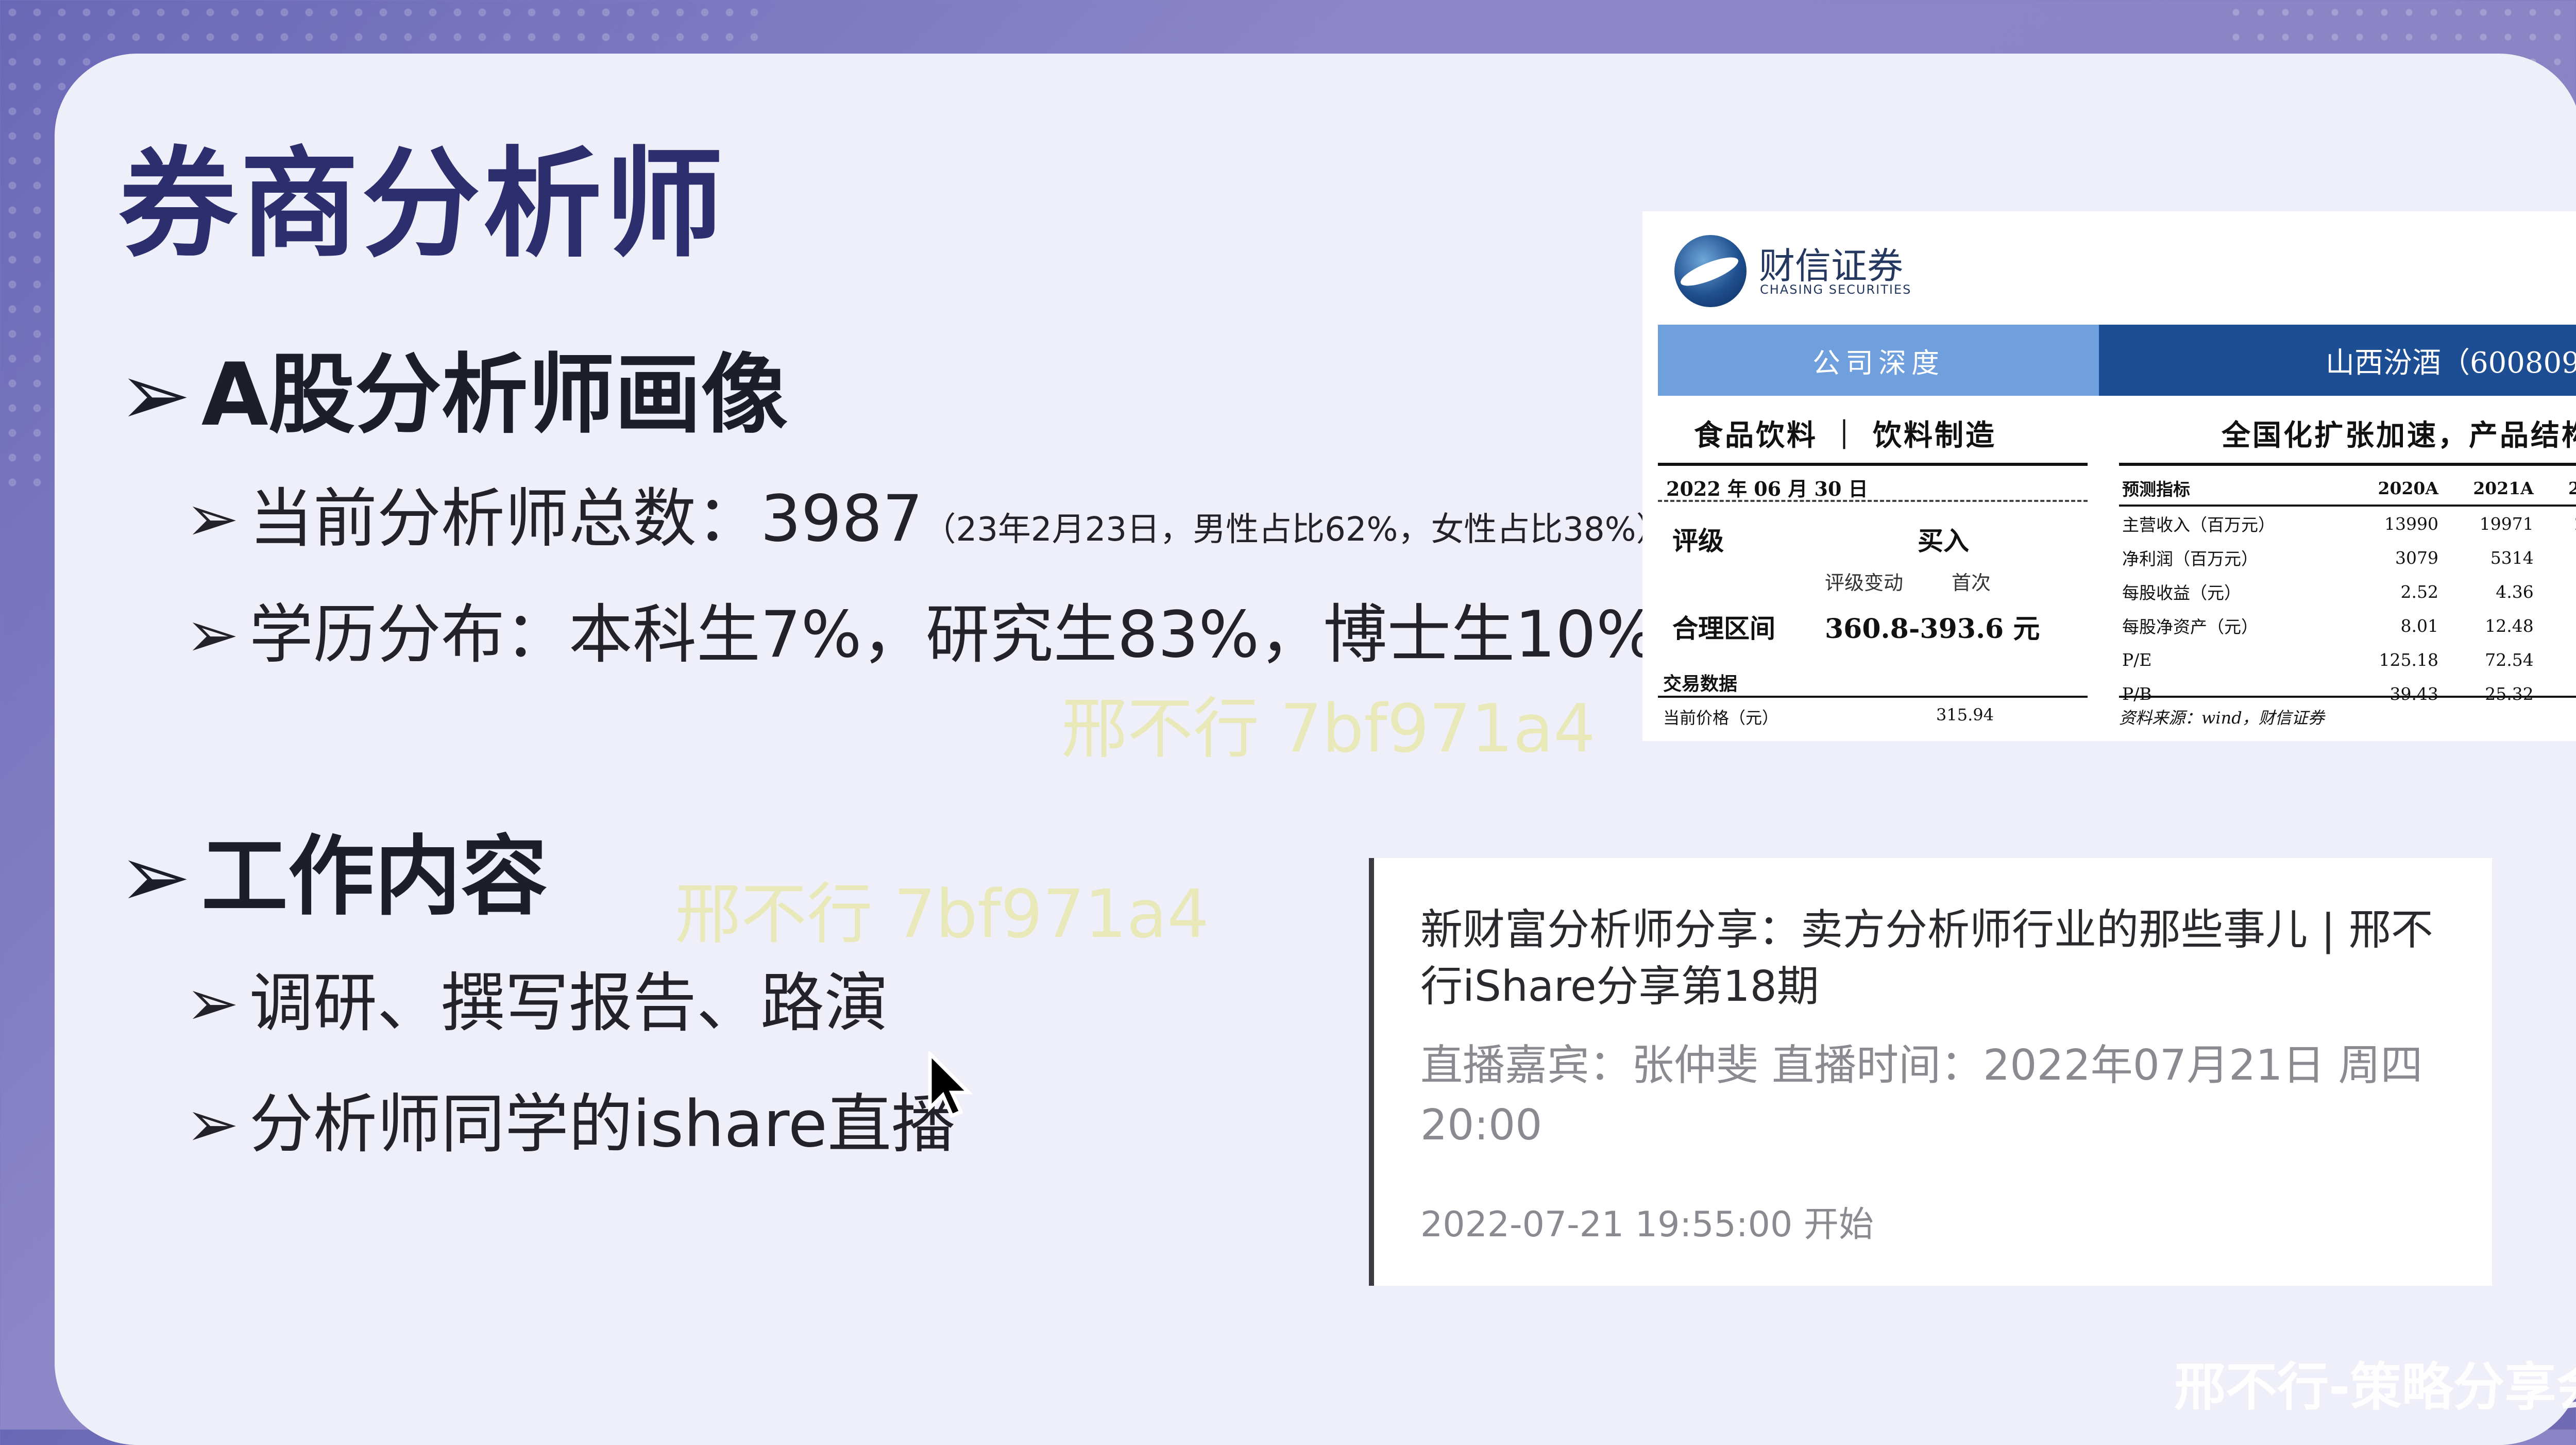  What do you see at coordinates (602, 1124) in the screenshot?
I see `bullet-work2-label: 分析师同学的ishare直播` at bounding box center [602, 1124].